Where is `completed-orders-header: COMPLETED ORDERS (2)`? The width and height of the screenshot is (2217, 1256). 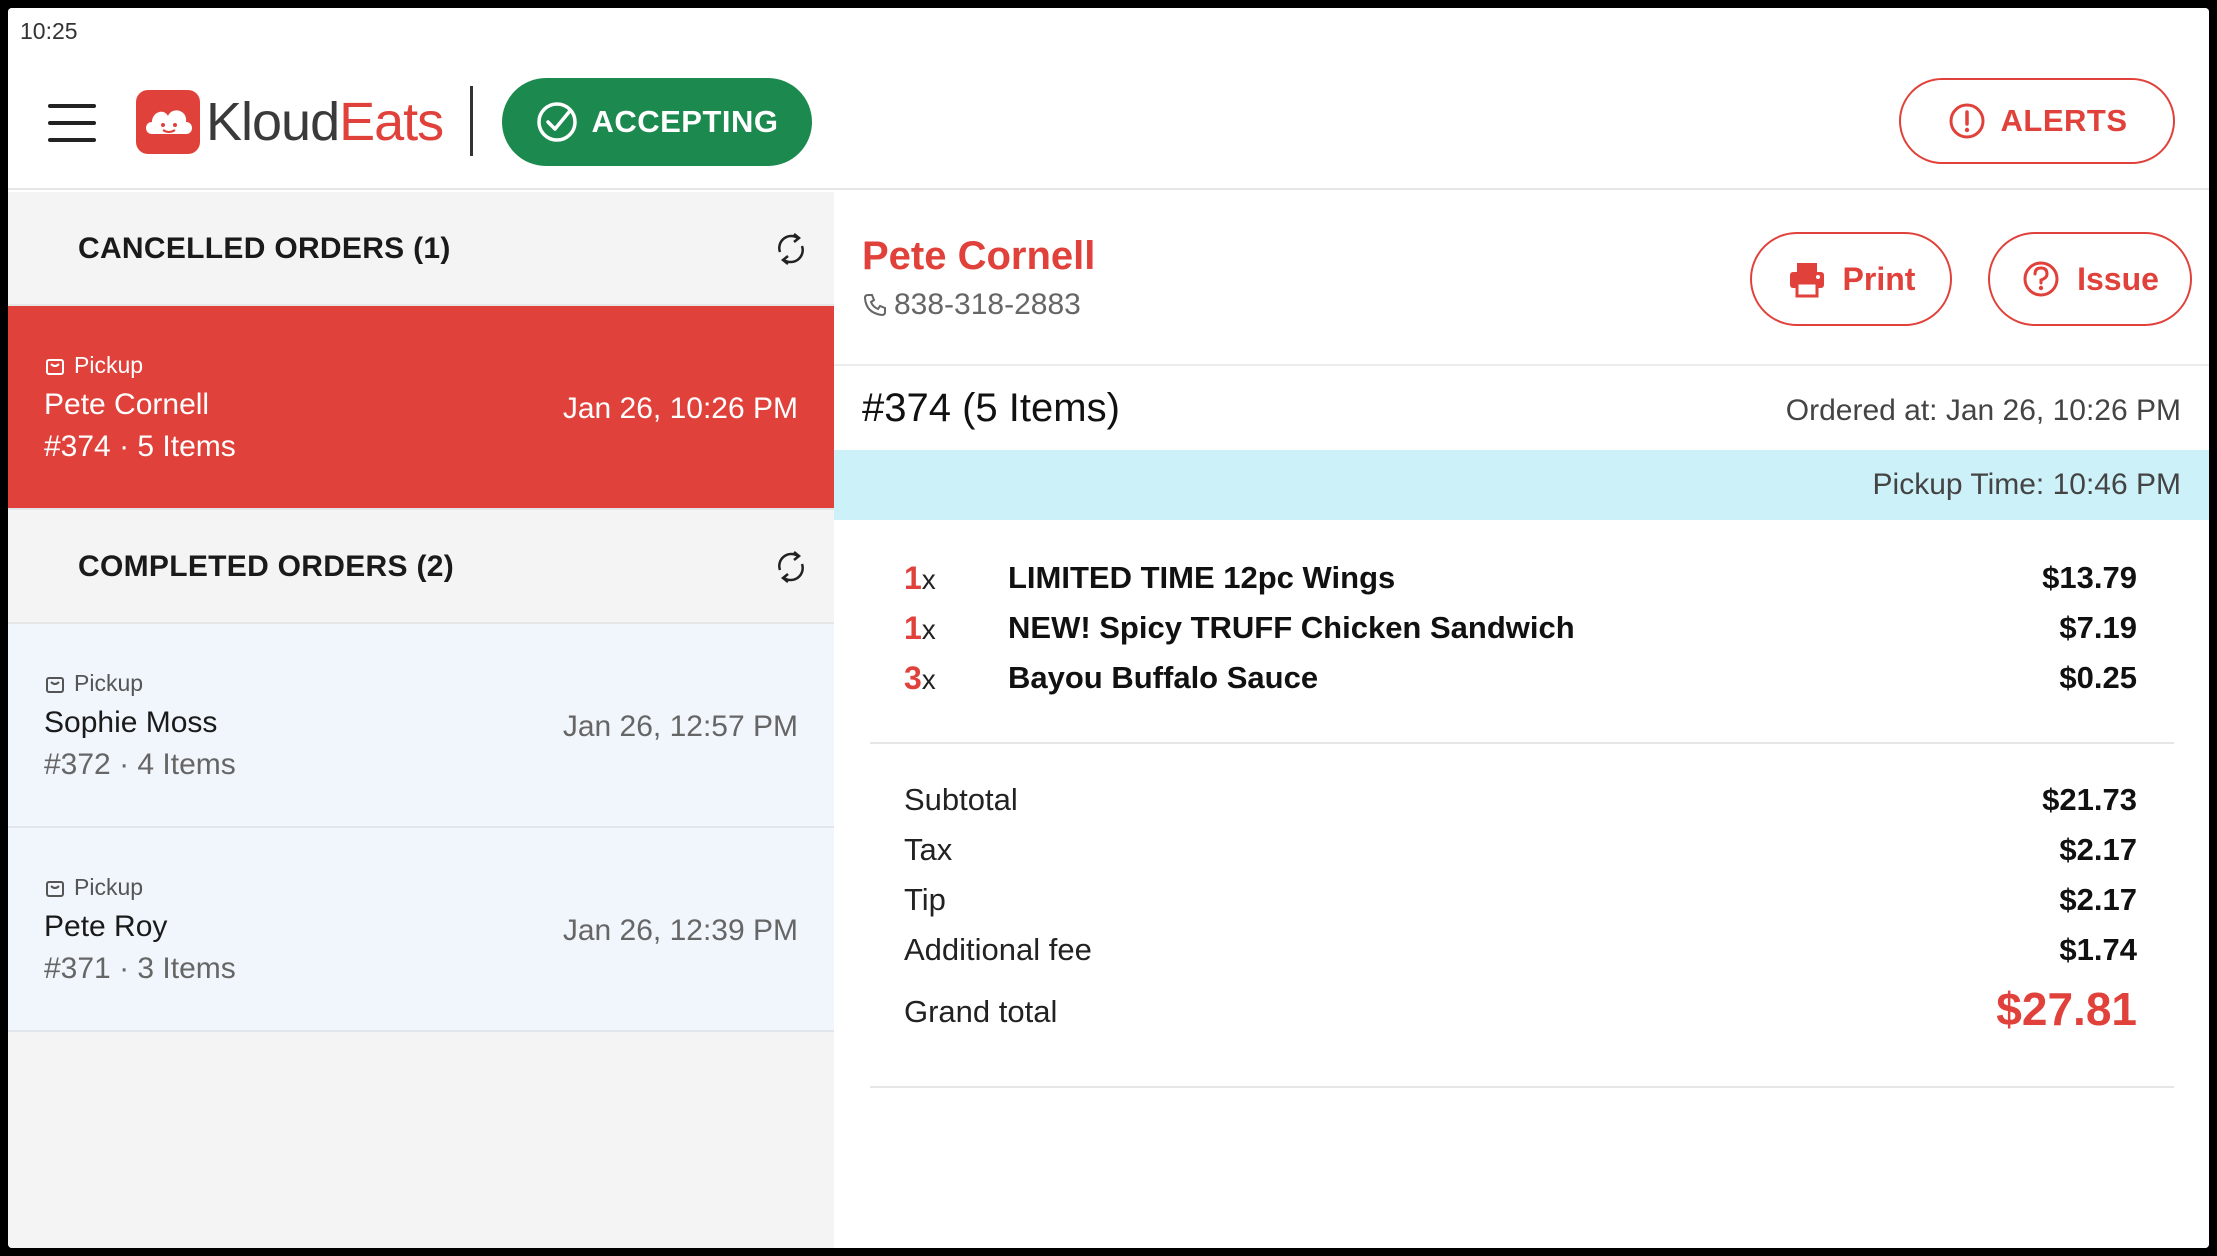 completed-orders-header: COMPLETED ORDERS (2) is located at coordinates (421, 567).